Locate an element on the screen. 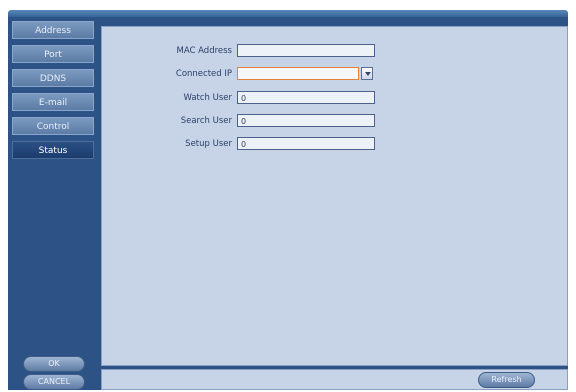 The image size is (576, 392). sidebar-item-address: Address is located at coordinates (53, 30).